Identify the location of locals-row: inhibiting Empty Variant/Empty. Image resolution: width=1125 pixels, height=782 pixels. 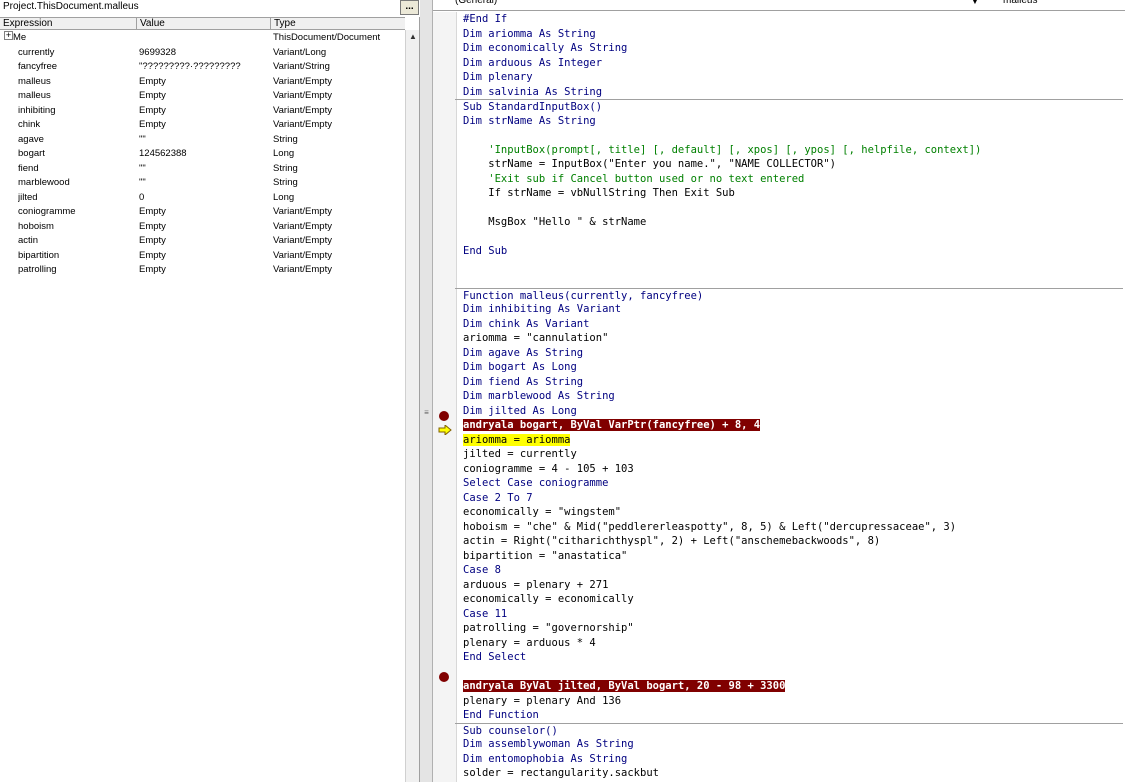
(202, 111).